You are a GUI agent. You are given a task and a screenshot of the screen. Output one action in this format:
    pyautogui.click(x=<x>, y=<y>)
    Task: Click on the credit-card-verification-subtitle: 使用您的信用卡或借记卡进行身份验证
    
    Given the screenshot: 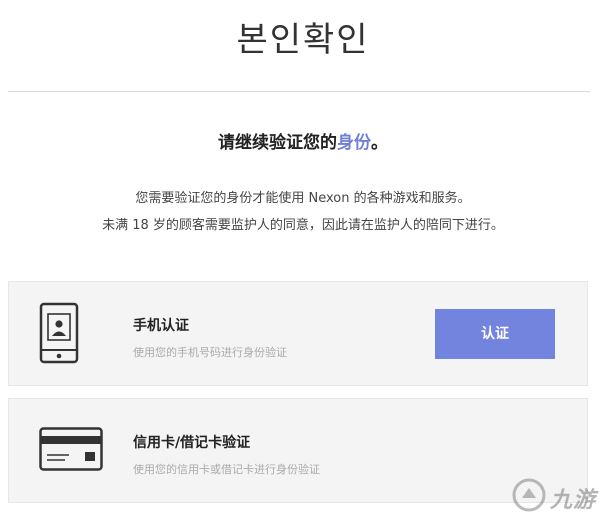 What is the action you would take?
    pyautogui.click(x=226, y=469)
    